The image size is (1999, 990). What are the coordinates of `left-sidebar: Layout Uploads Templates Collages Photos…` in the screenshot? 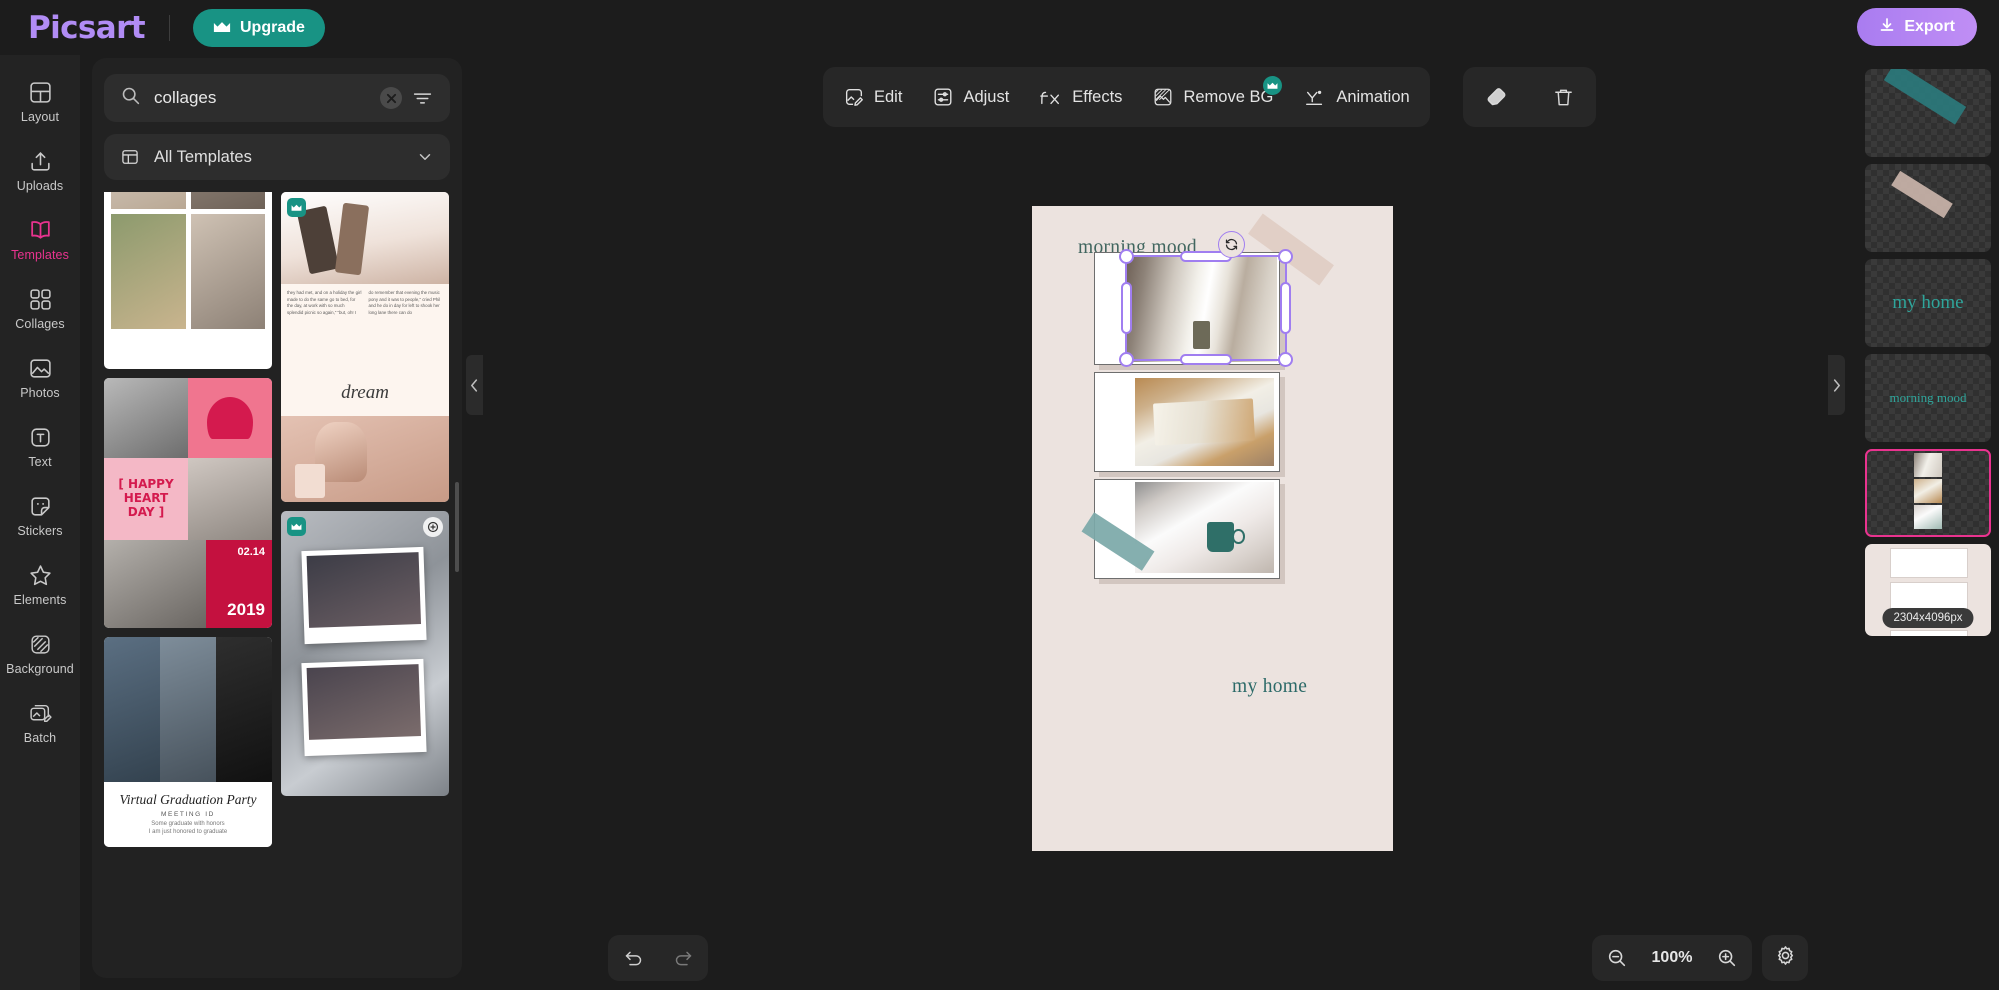 It's located at (40, 522).